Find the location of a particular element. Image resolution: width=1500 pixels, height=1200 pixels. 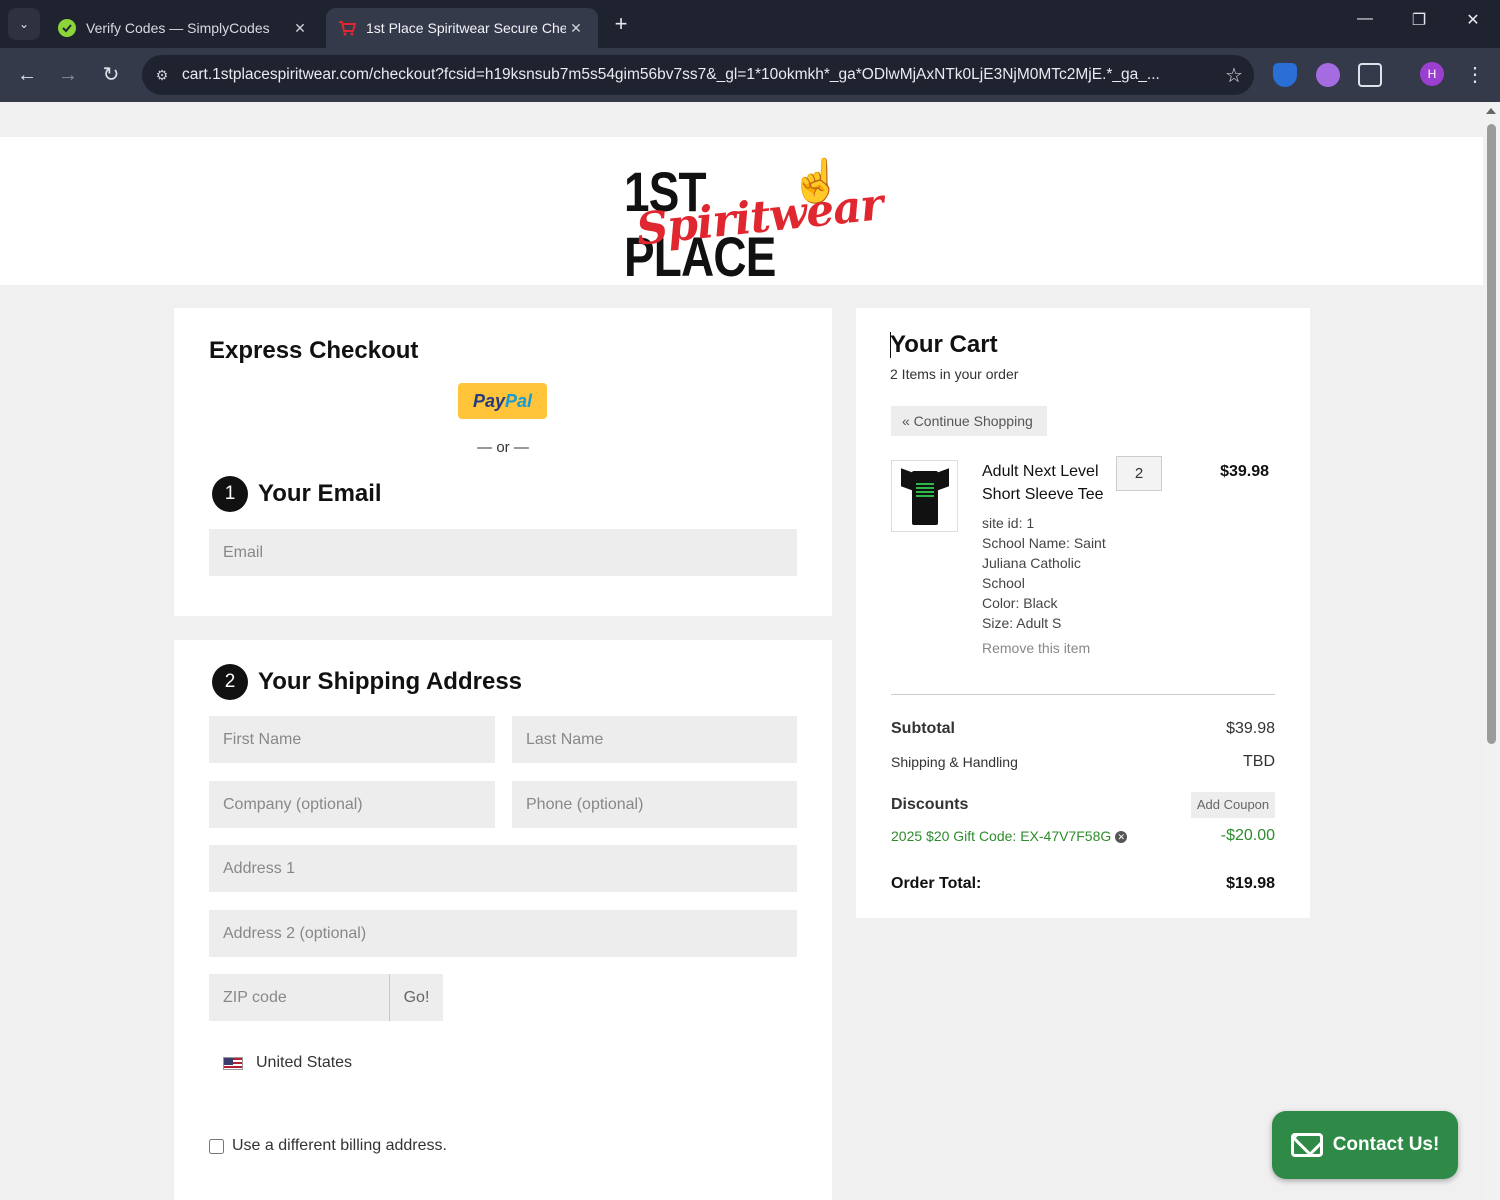

or-divider: — or — is located at coordinates (503, 447).